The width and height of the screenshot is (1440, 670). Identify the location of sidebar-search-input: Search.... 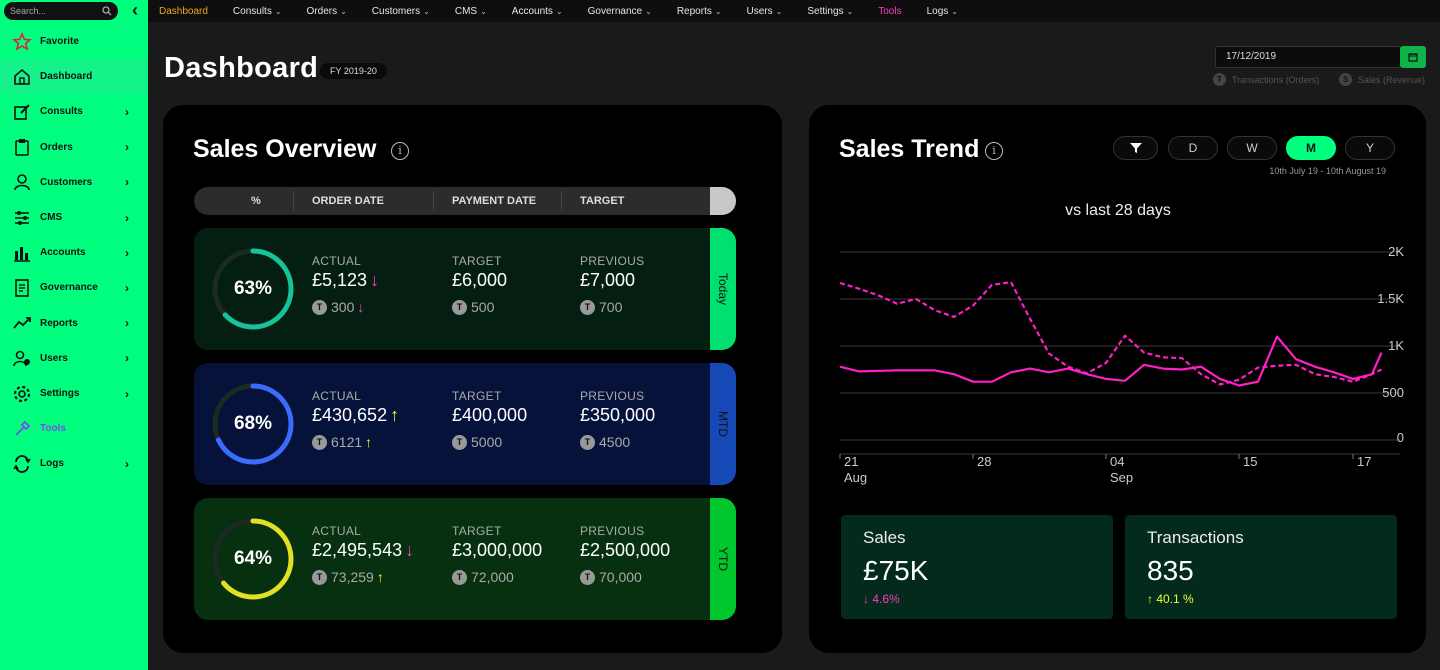
(61, 11).